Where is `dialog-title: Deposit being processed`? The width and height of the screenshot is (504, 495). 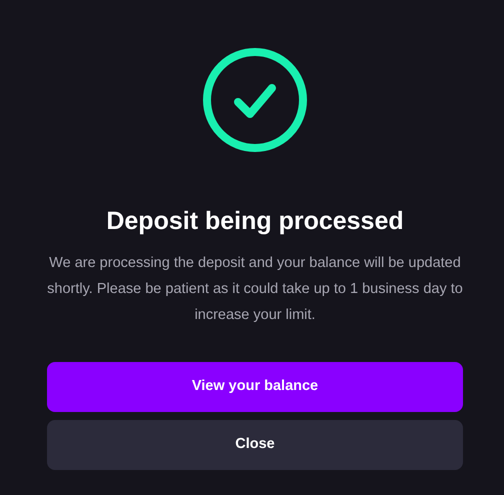
dialog-title: Deposit being processed is located at coordinates (255, 221).